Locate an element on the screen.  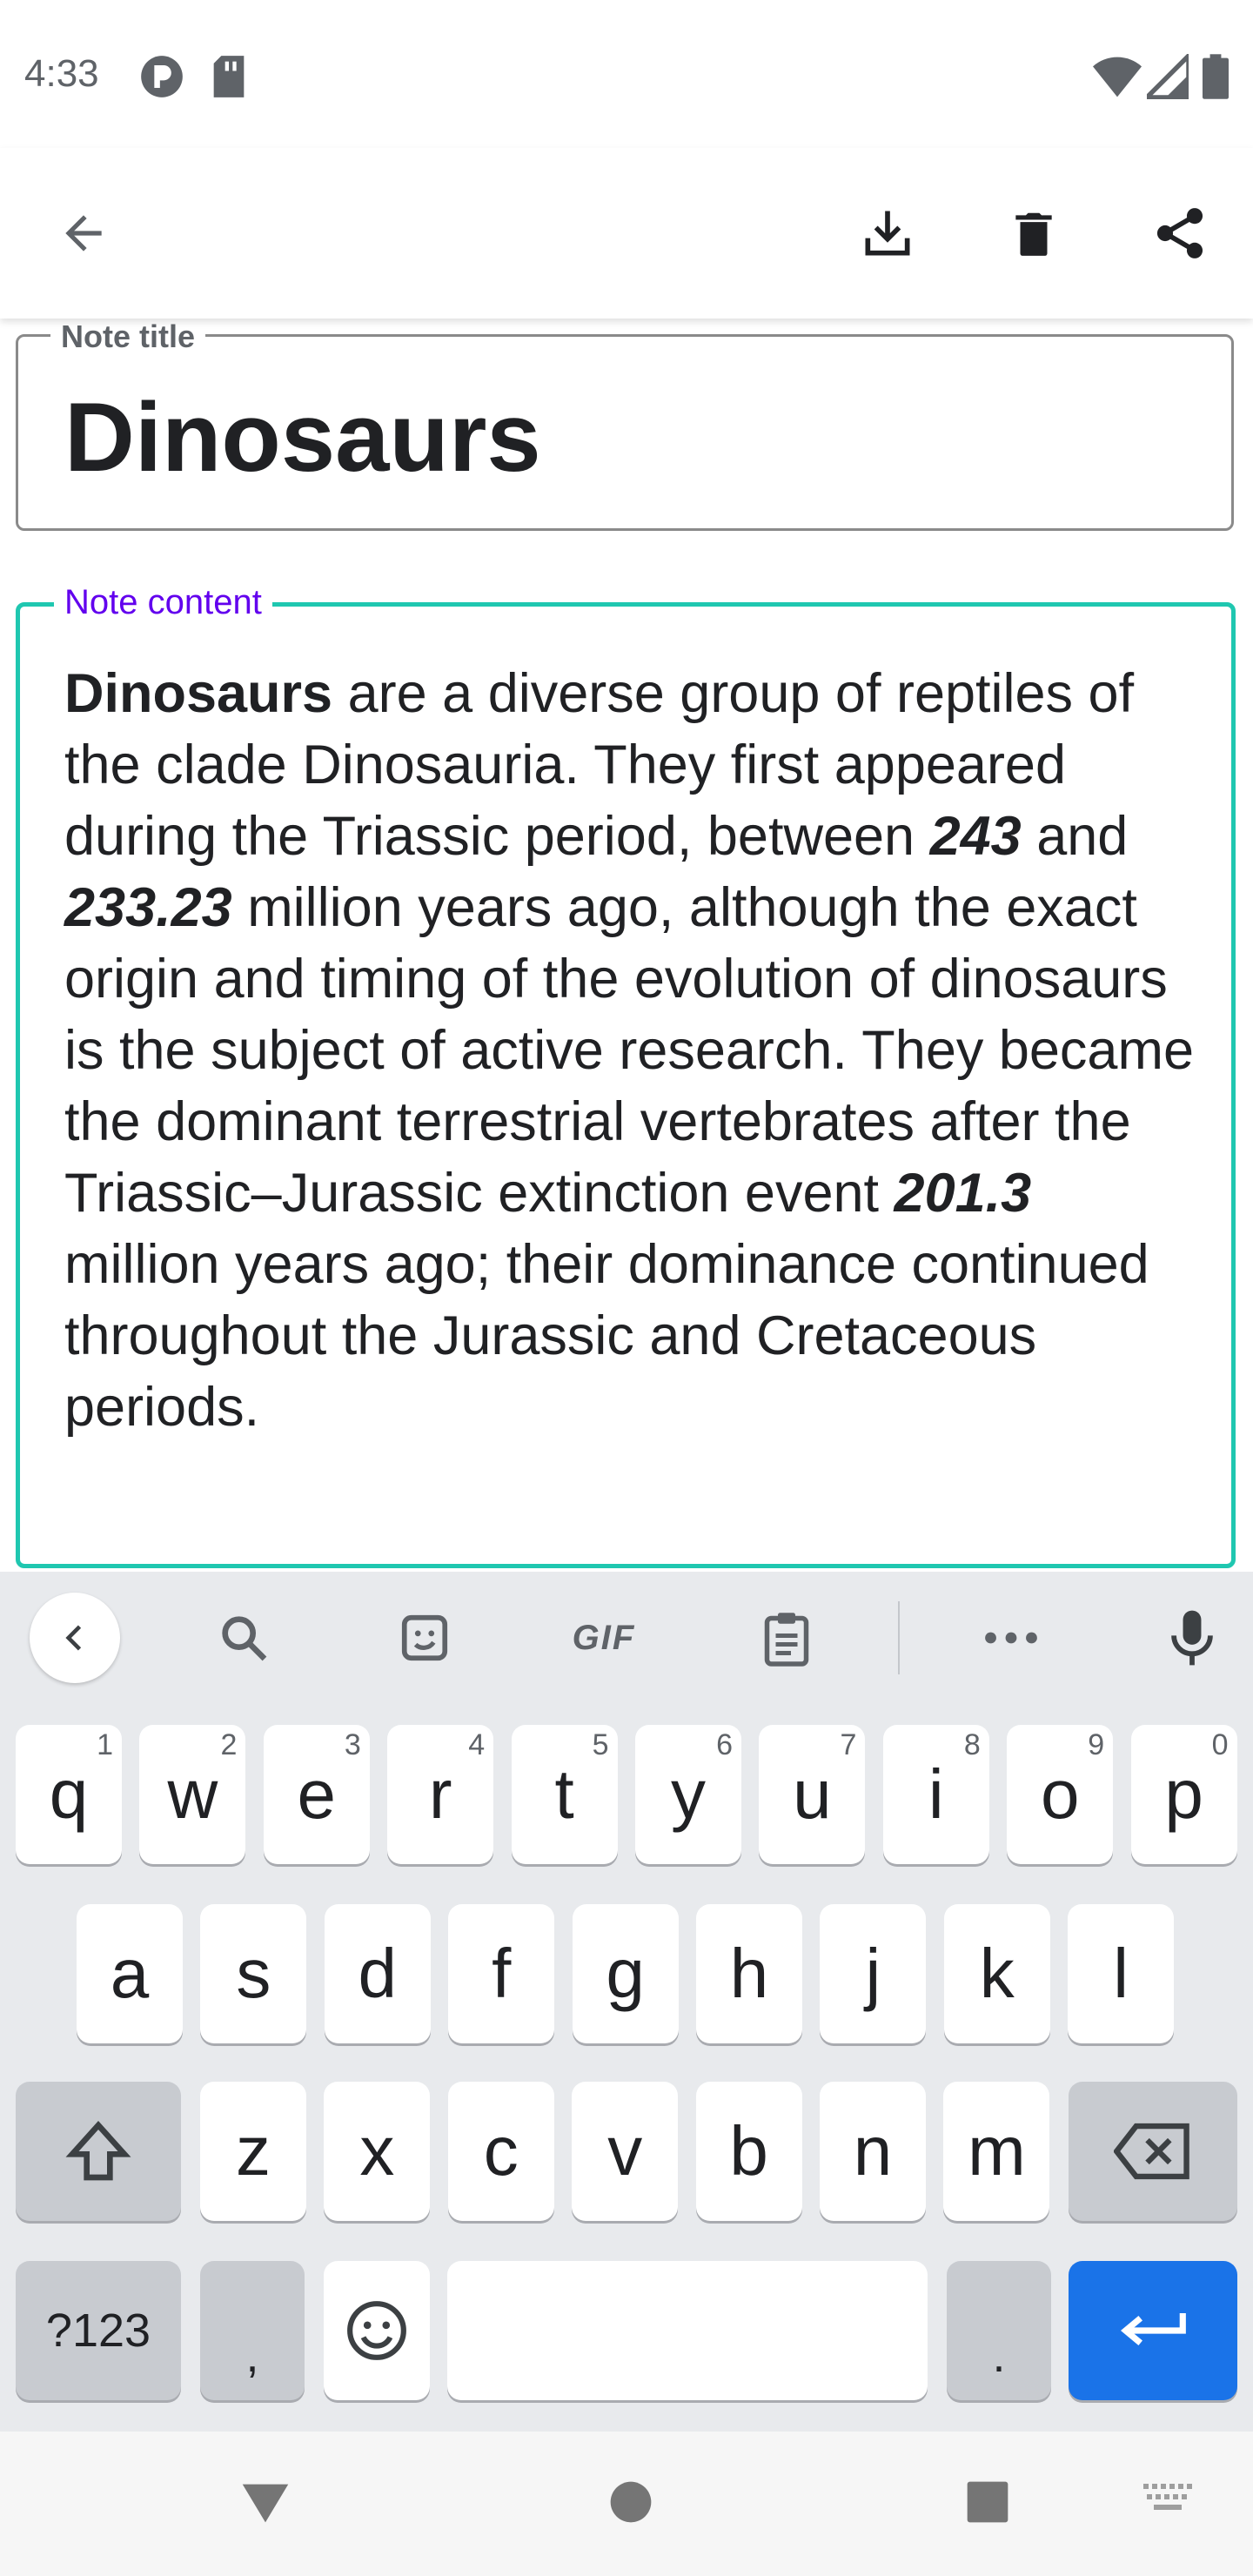
key-label: o is located at coordinates (1060, 1794).